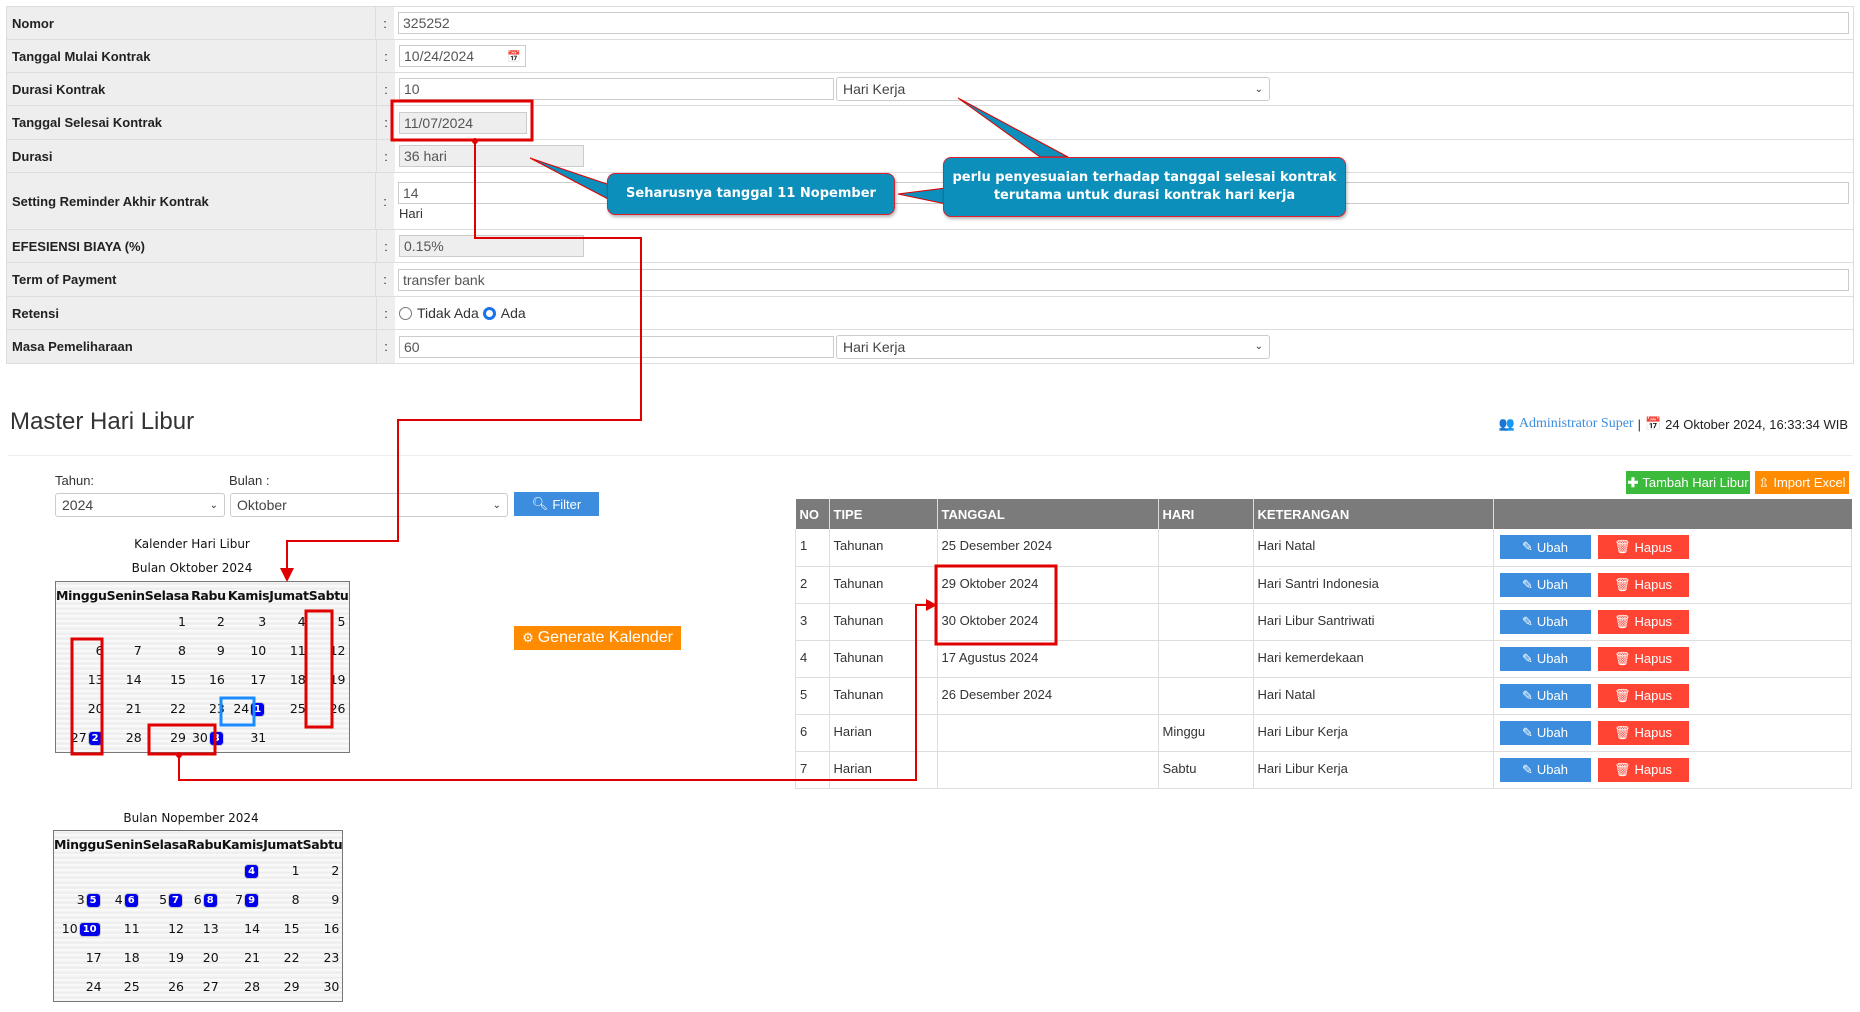  I want to click on holiday-badge: 8, so click(210, 900).